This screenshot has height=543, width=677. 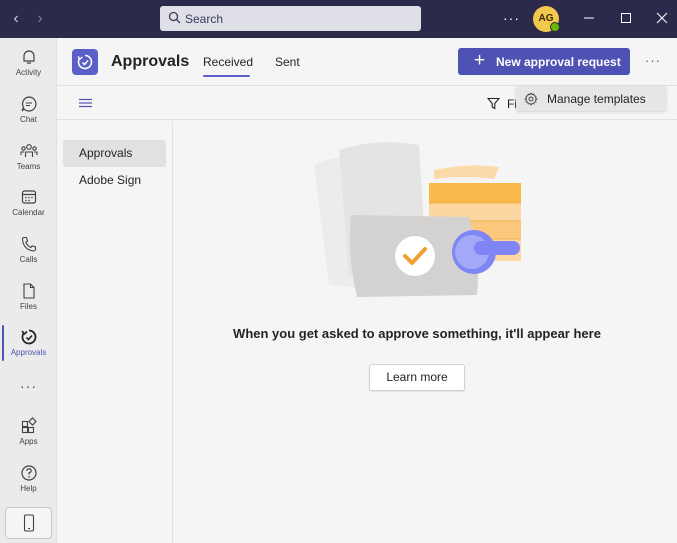 I want to click on rail-item-activity: Activity, so click(x=28, y=63).